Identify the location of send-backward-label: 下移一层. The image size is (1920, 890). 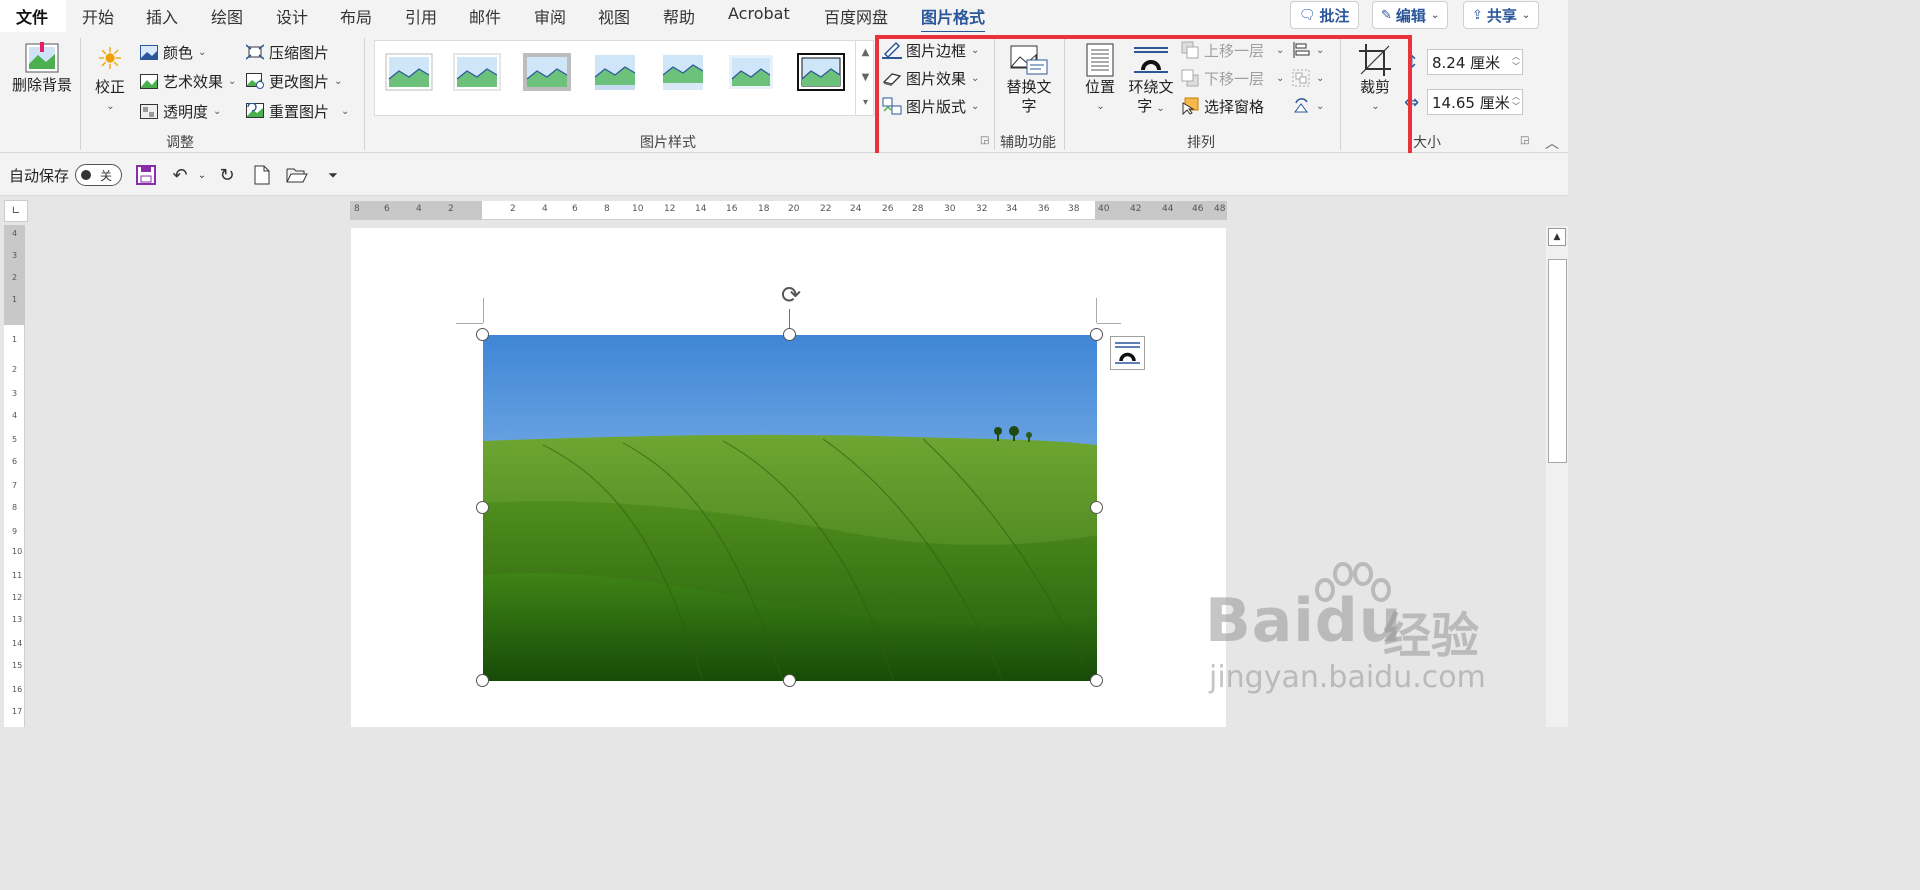
(1234, 78).